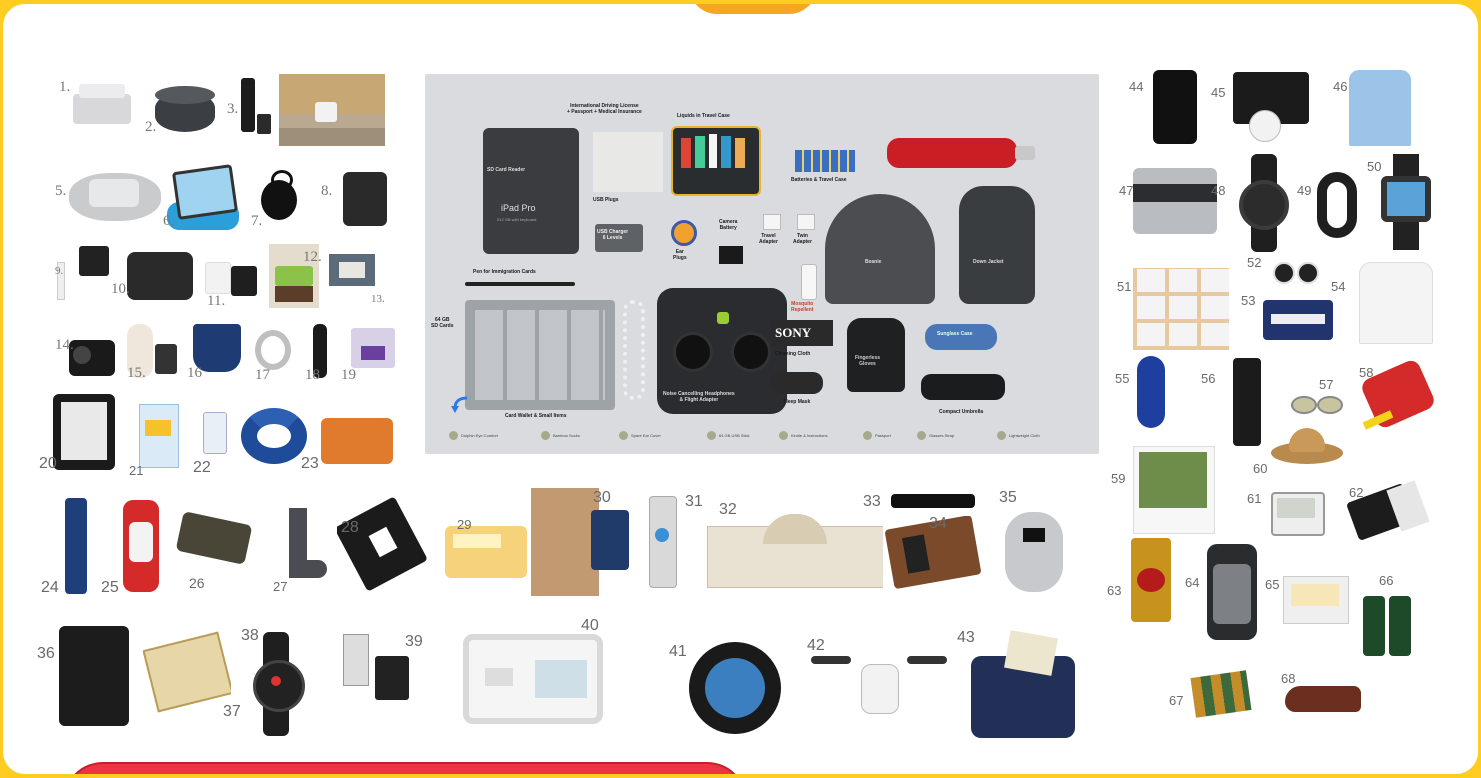  I want to click on item-number-5: 5., so click(61, 191).